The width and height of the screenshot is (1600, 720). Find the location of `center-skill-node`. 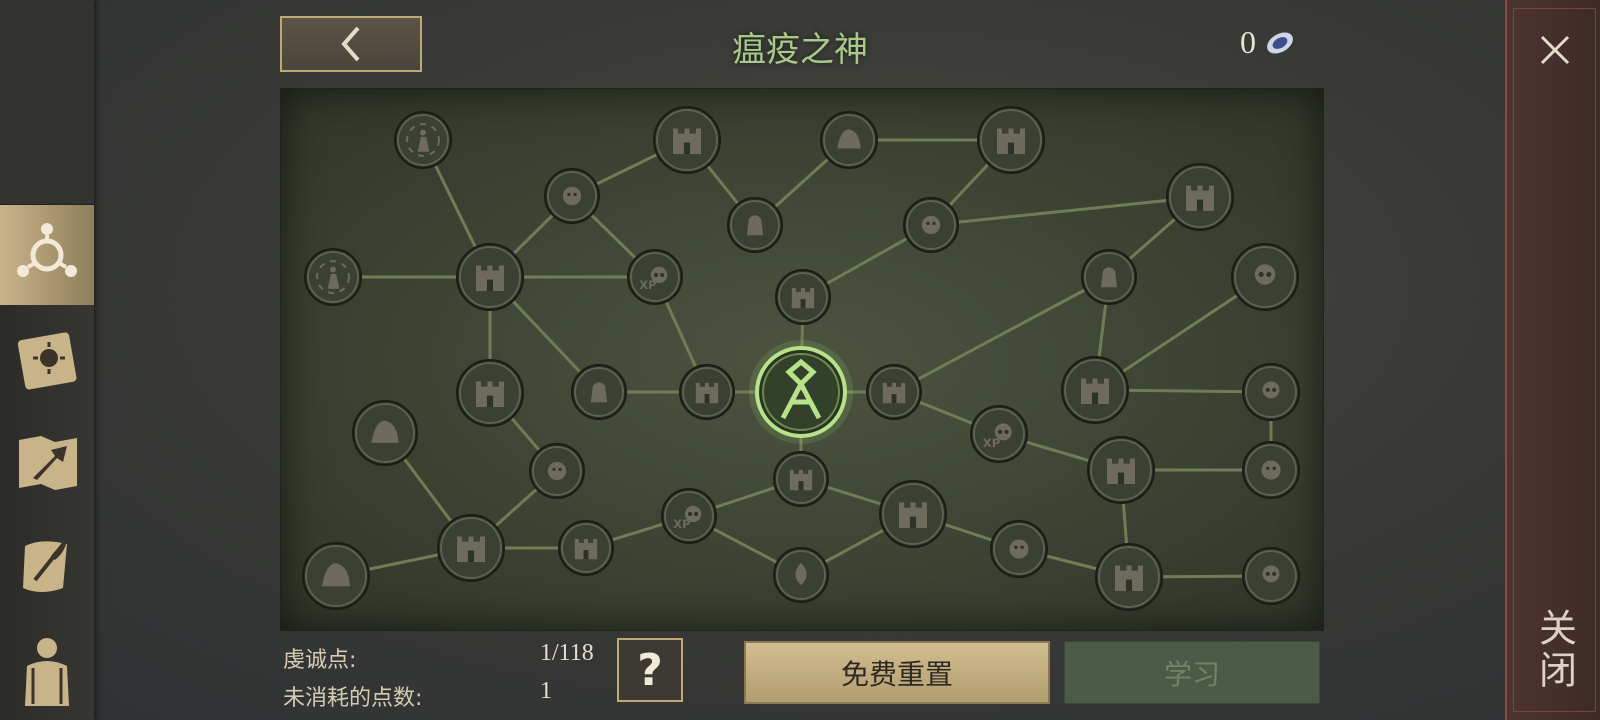

center-skill-node is located at coordinates (801, 392).